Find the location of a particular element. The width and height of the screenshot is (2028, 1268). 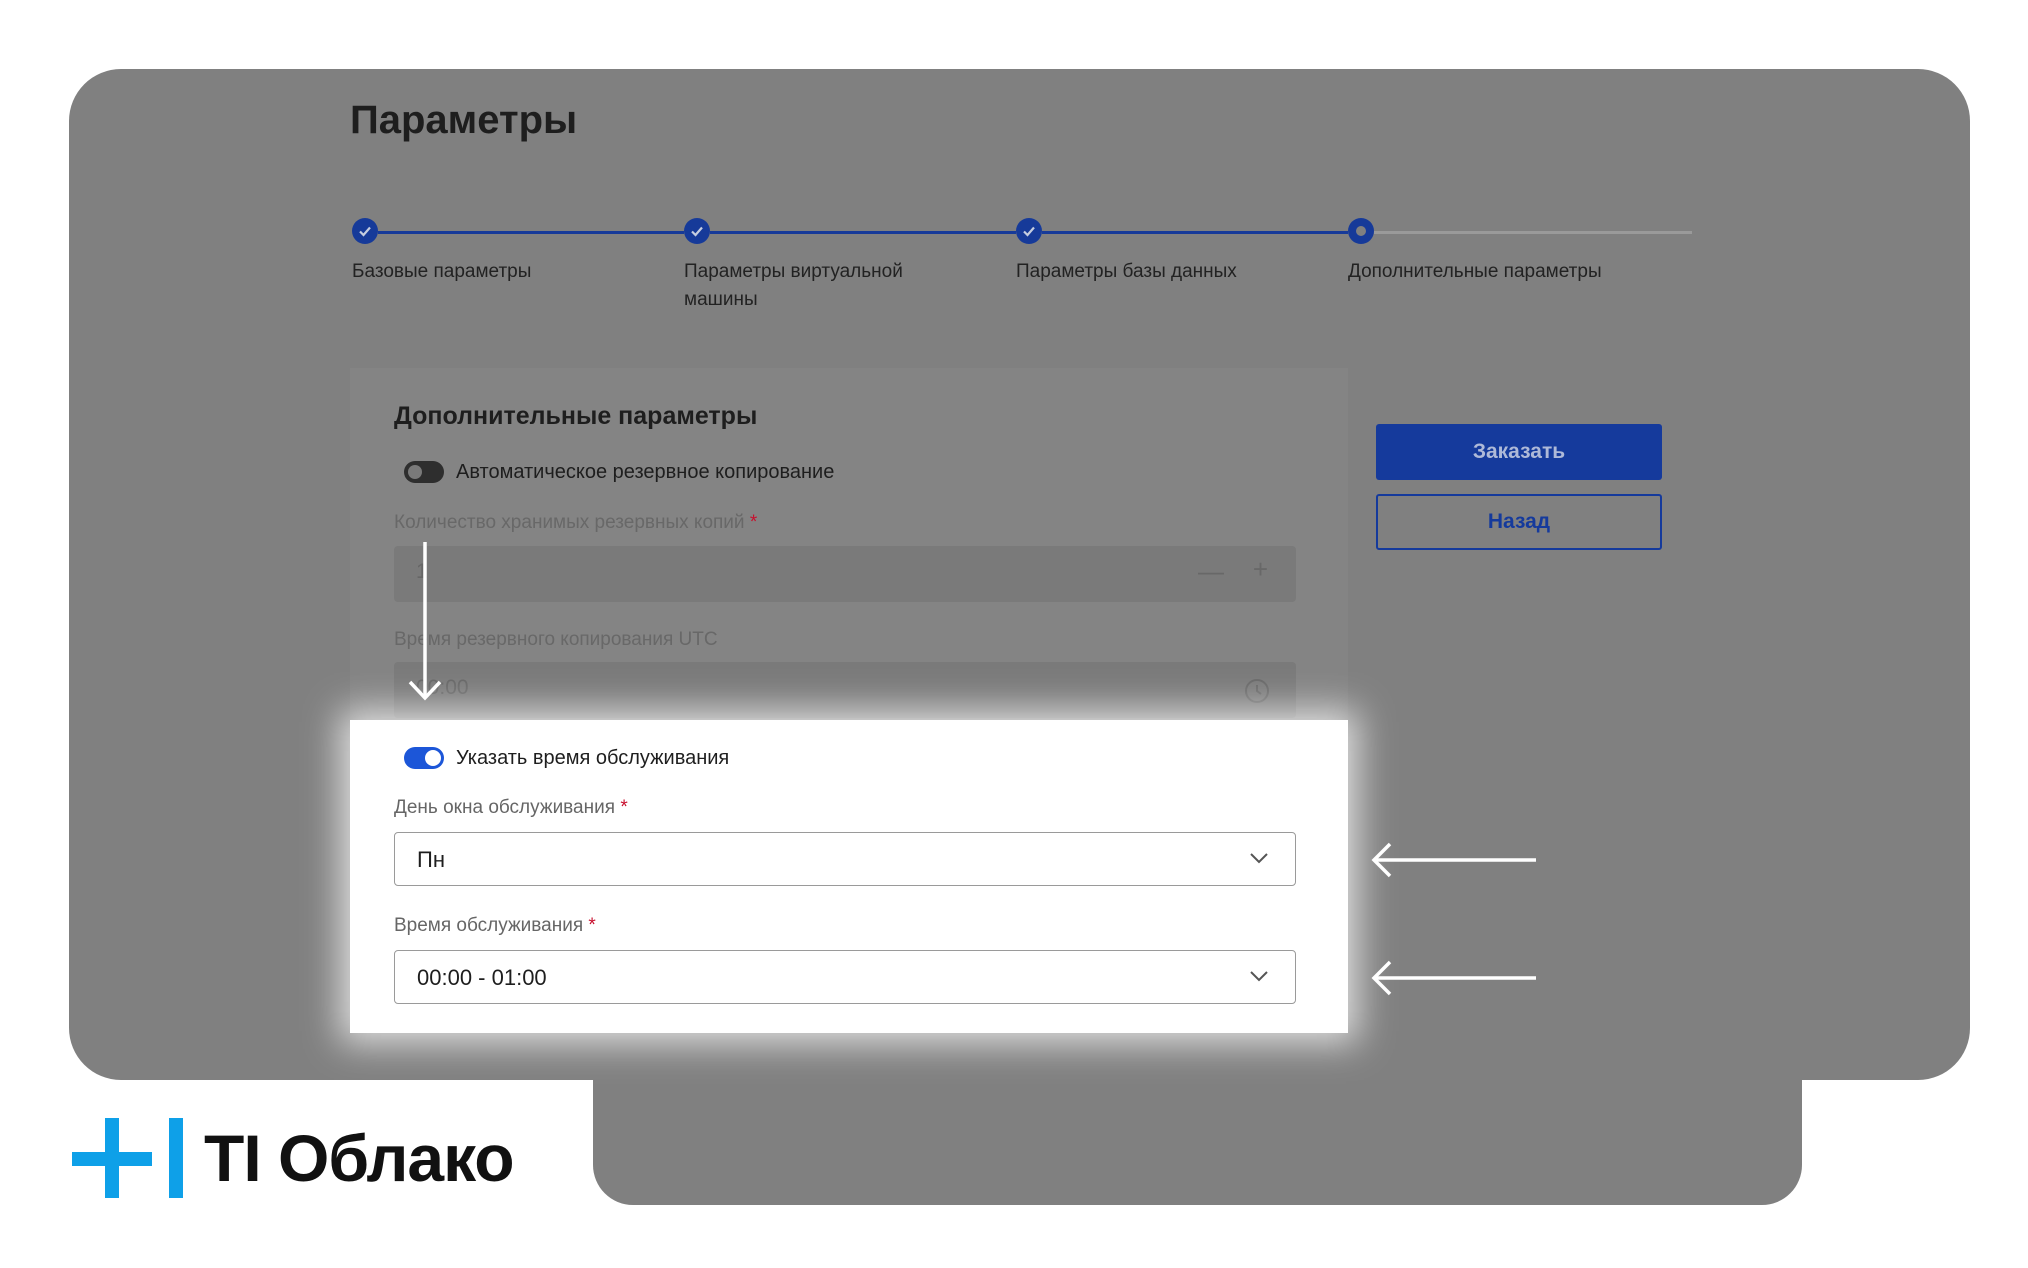

brand-logo: TI Облако is located at coordinates (332, 1158).